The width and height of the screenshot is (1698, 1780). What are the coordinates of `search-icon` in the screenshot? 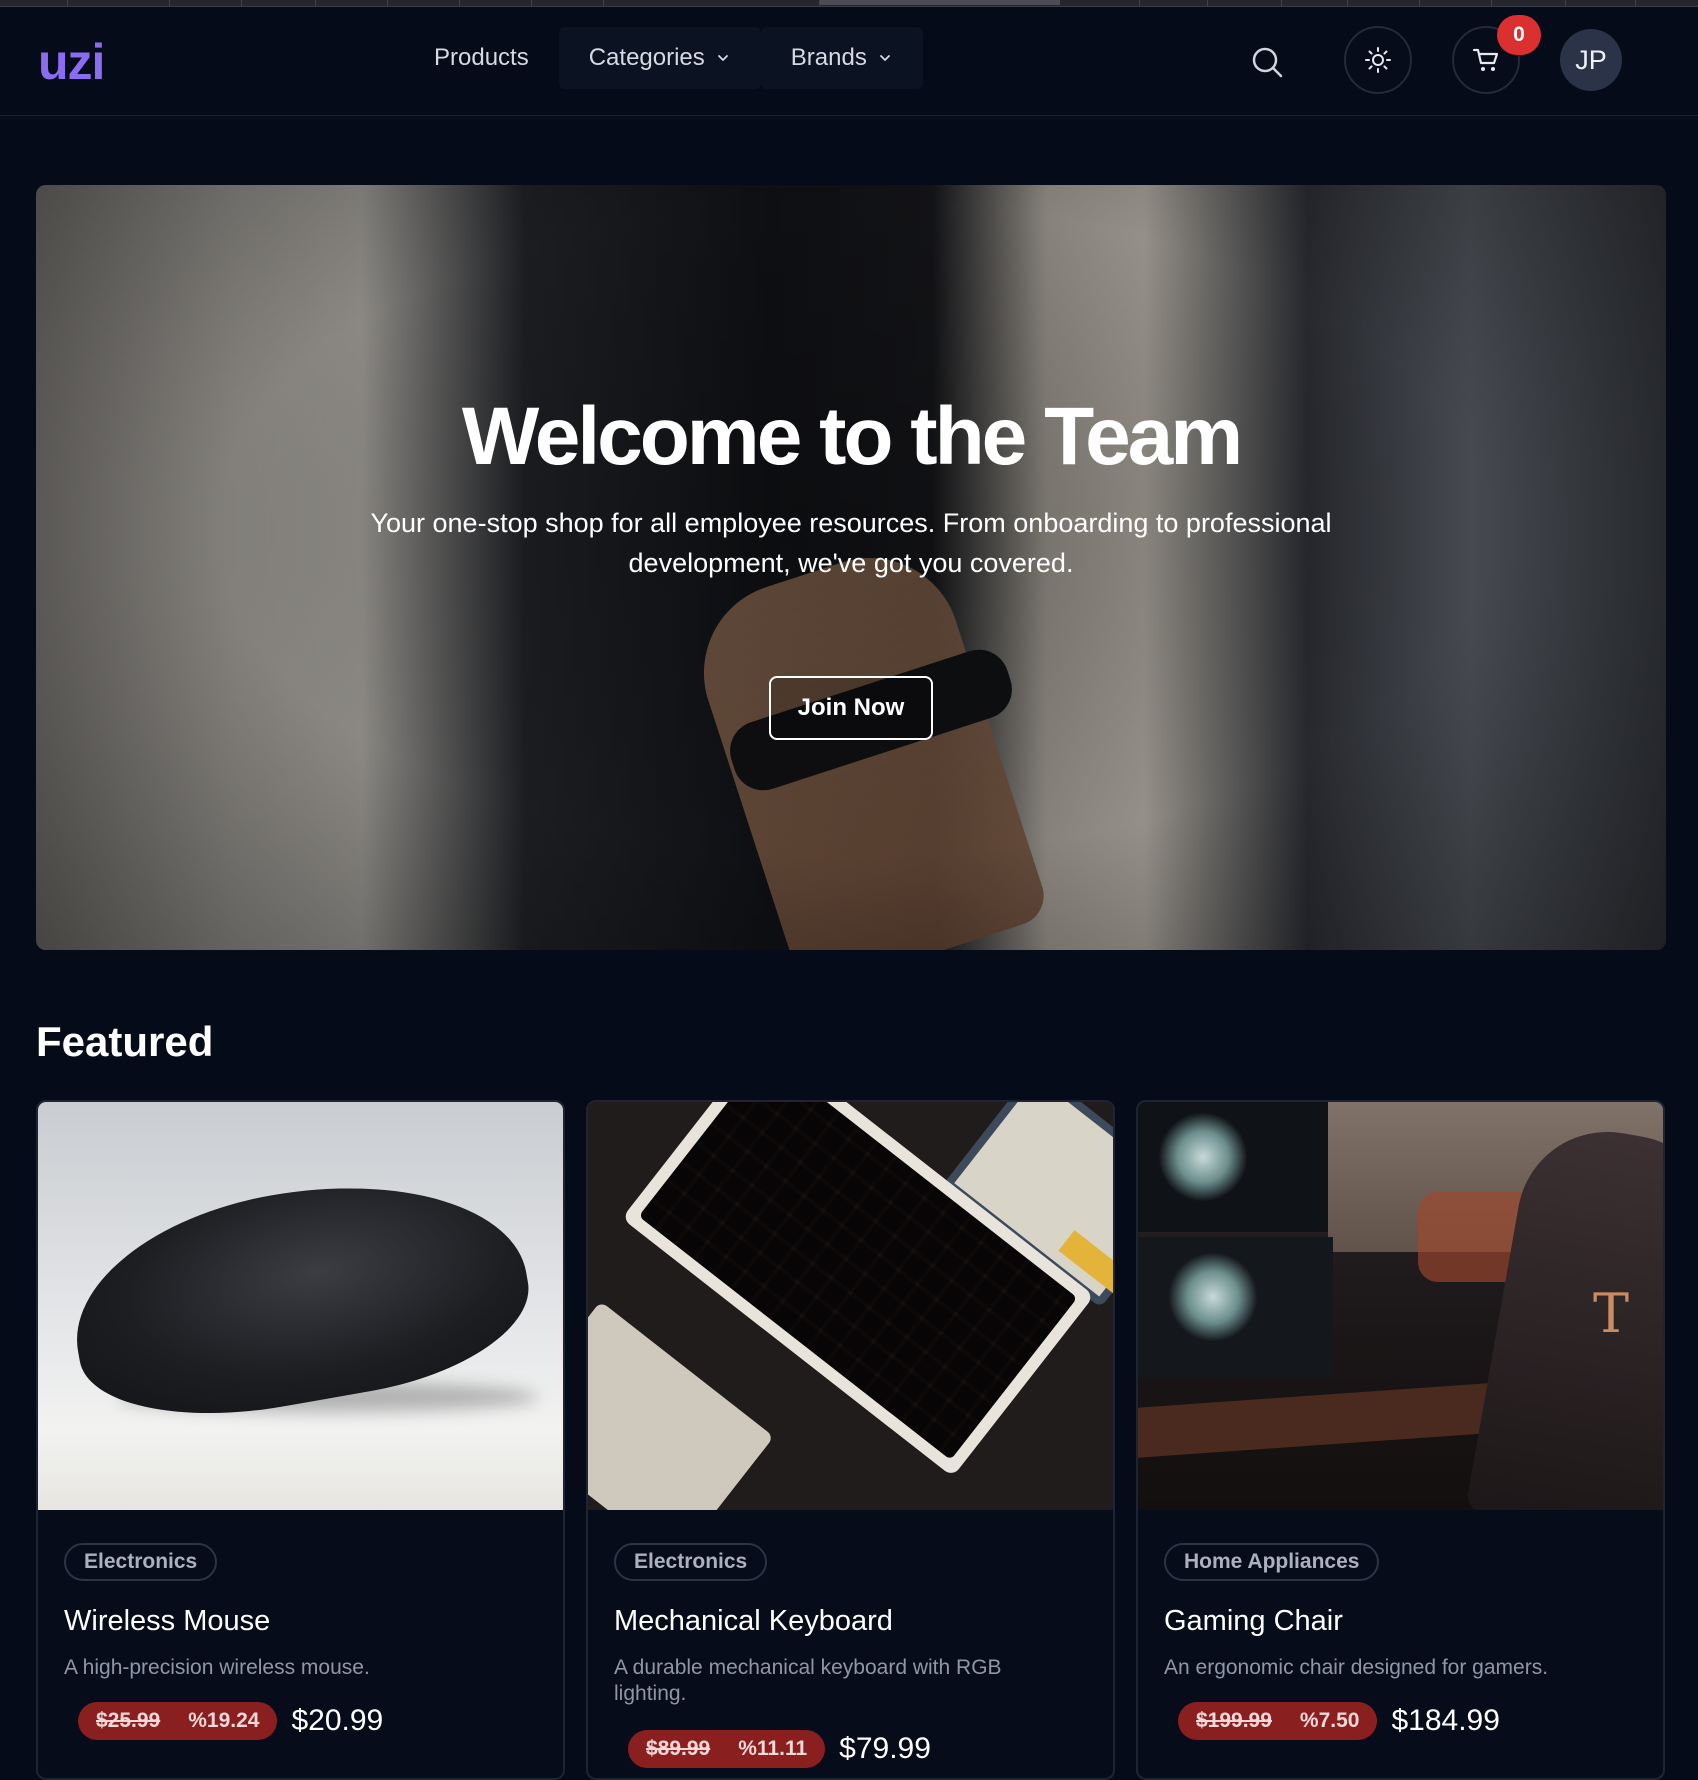 It's located at (1267, 62).